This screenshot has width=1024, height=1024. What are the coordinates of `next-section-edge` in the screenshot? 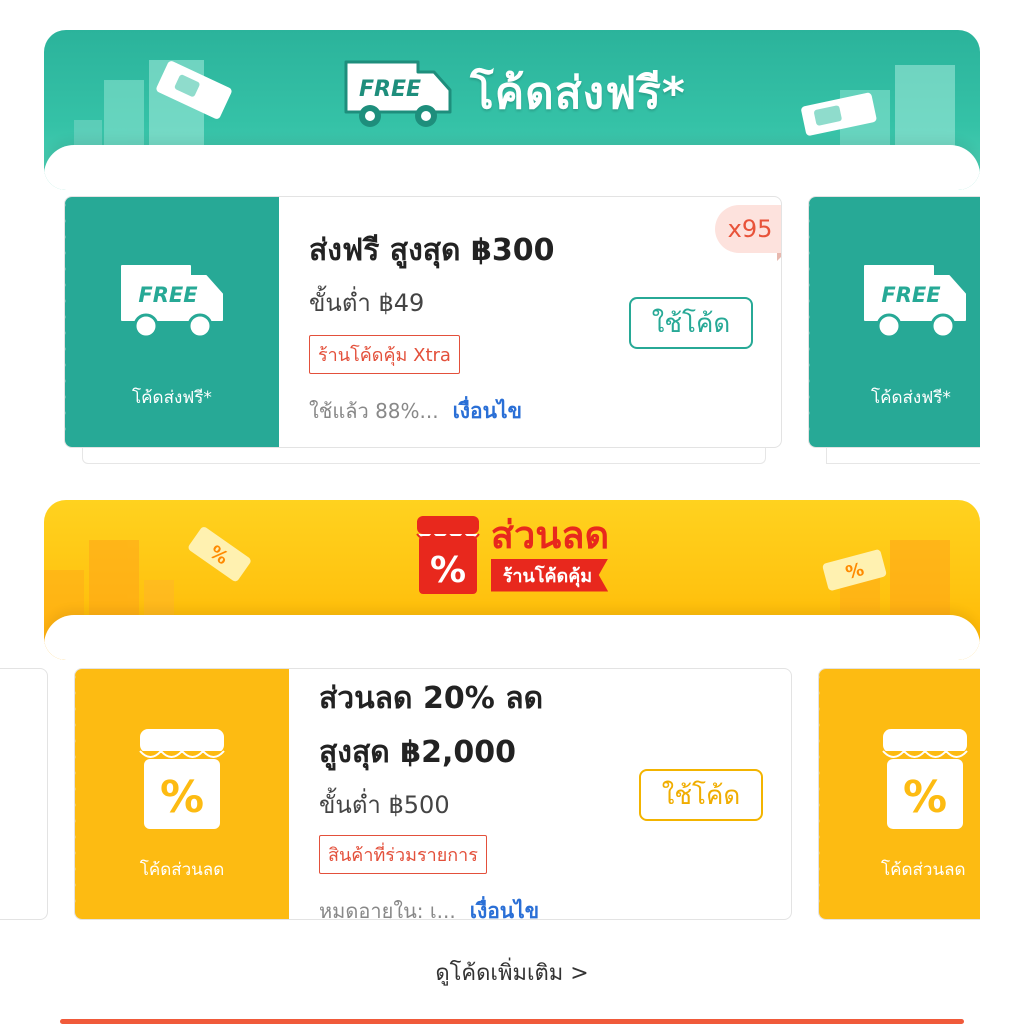 It's located at (512, 1021).